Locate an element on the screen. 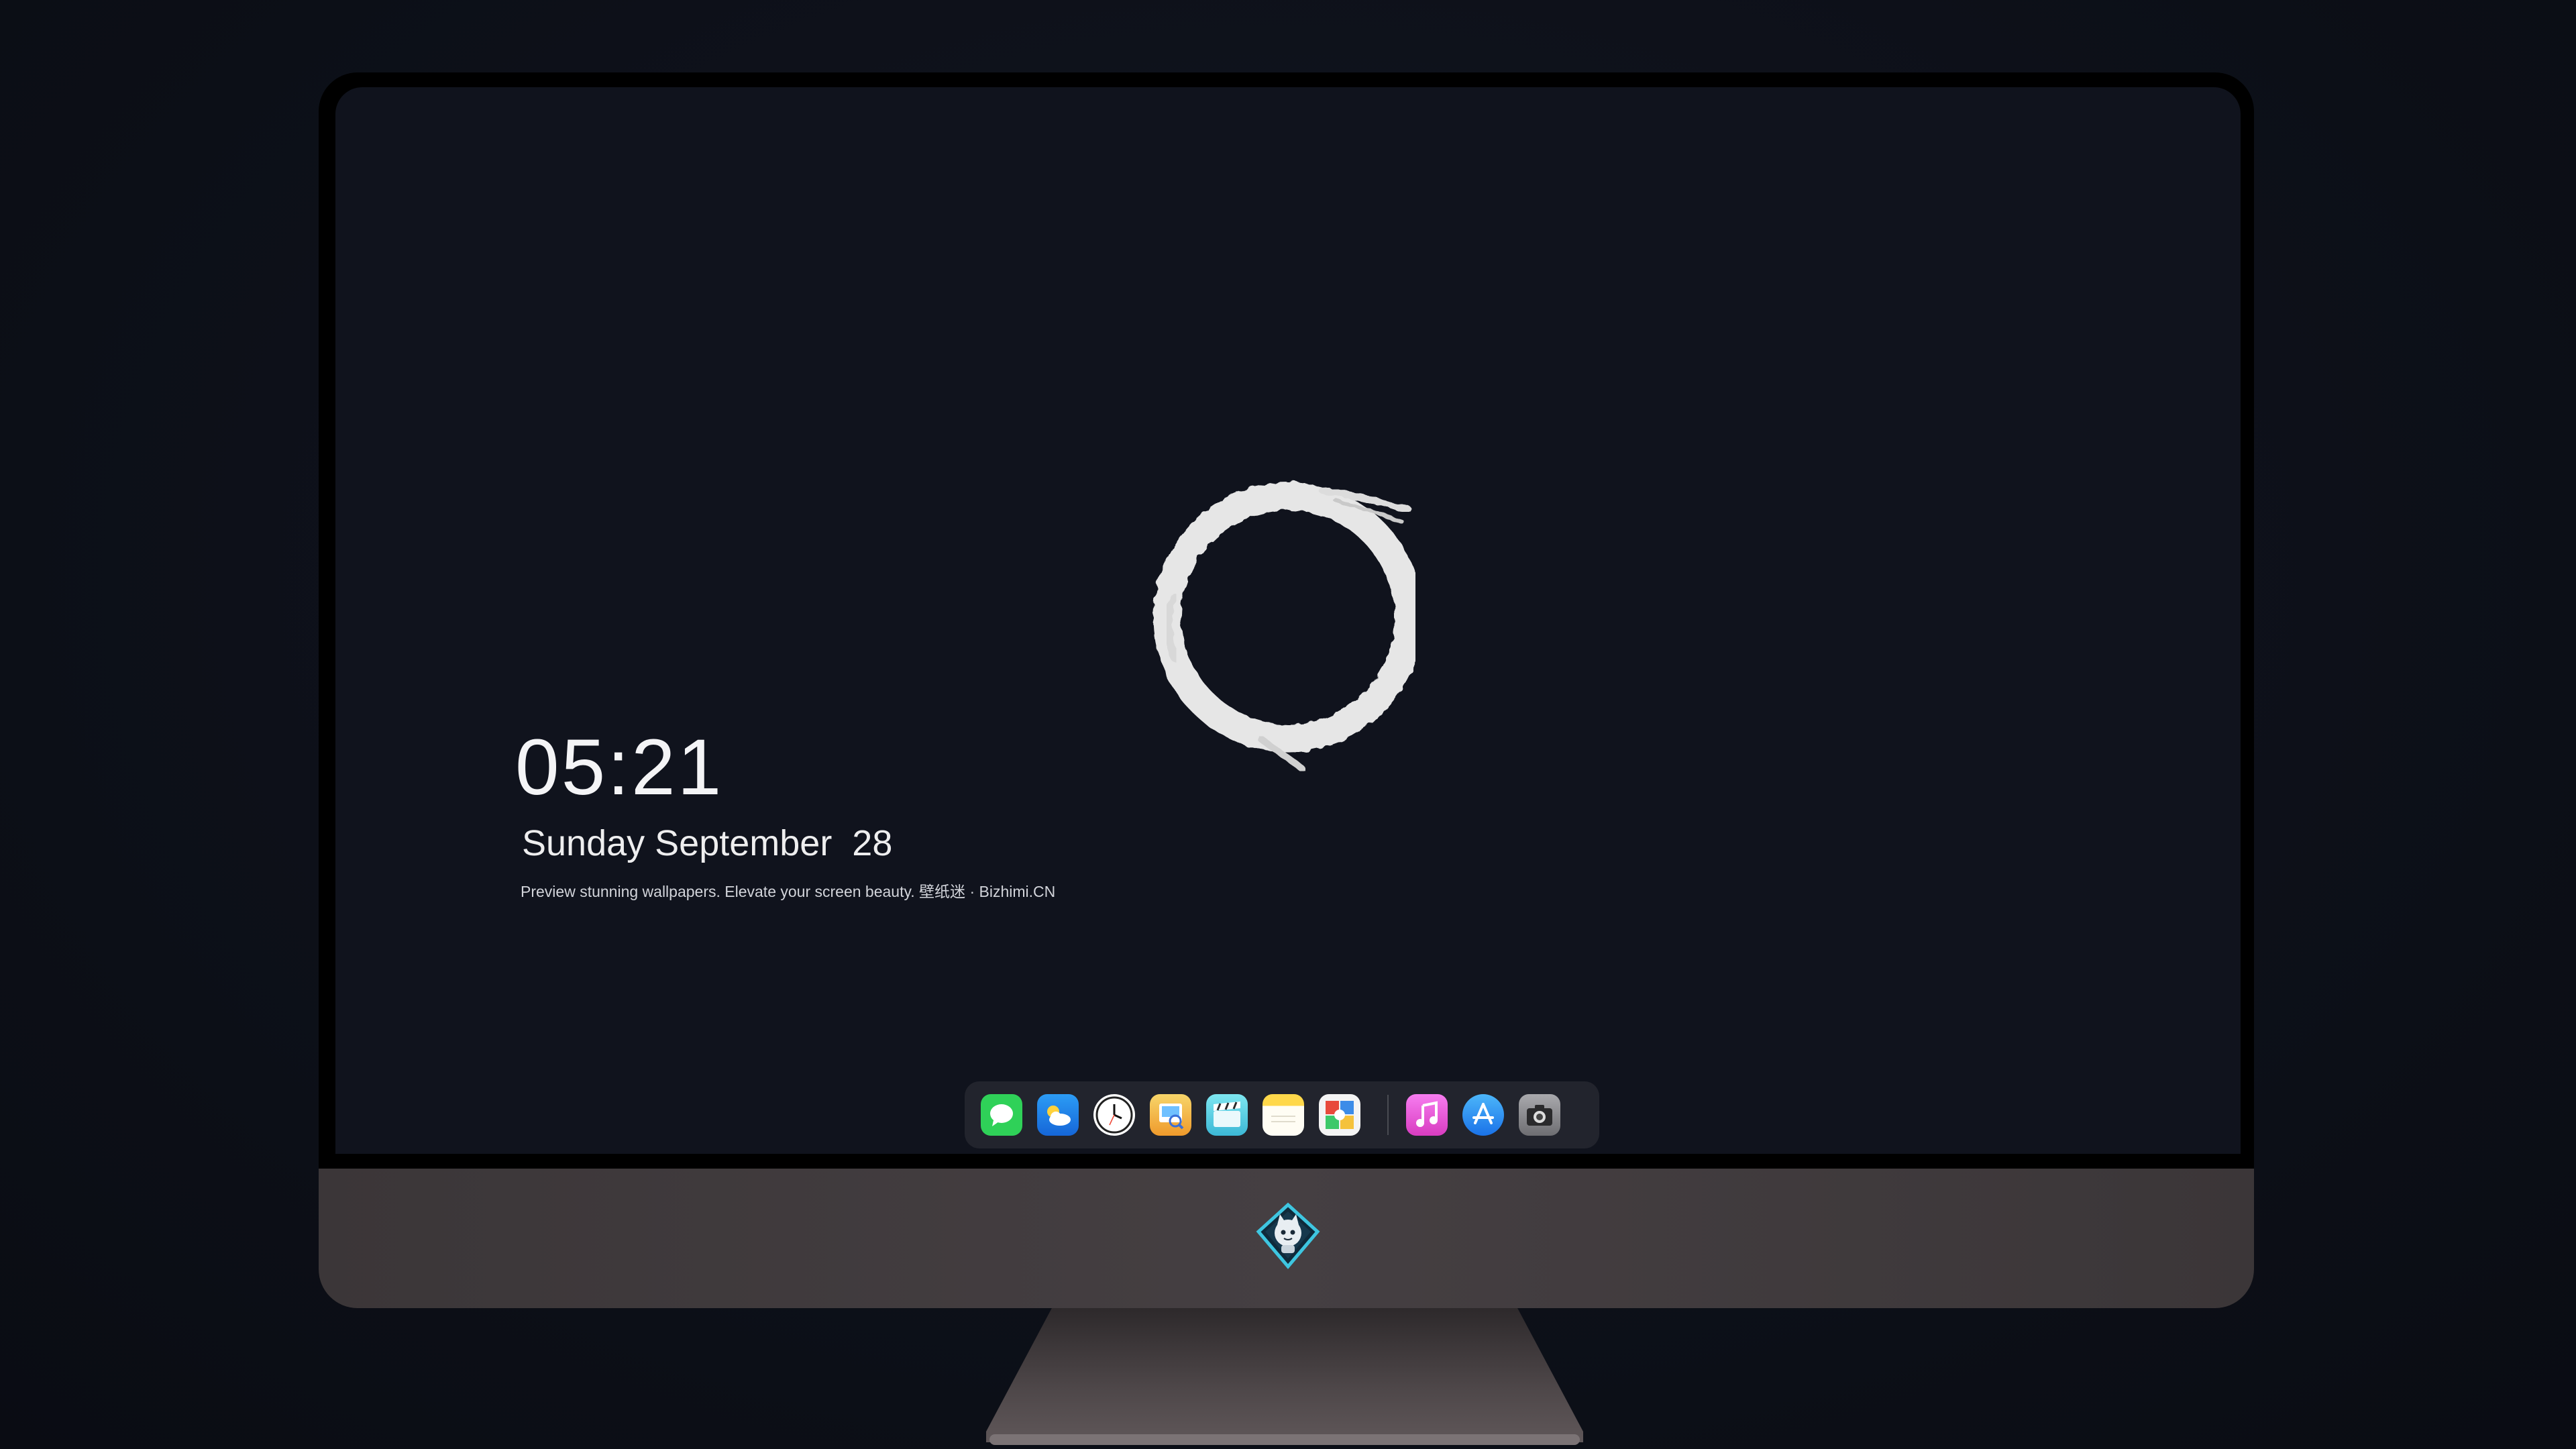  preview-icon is located at coordinates (1170, 1115).